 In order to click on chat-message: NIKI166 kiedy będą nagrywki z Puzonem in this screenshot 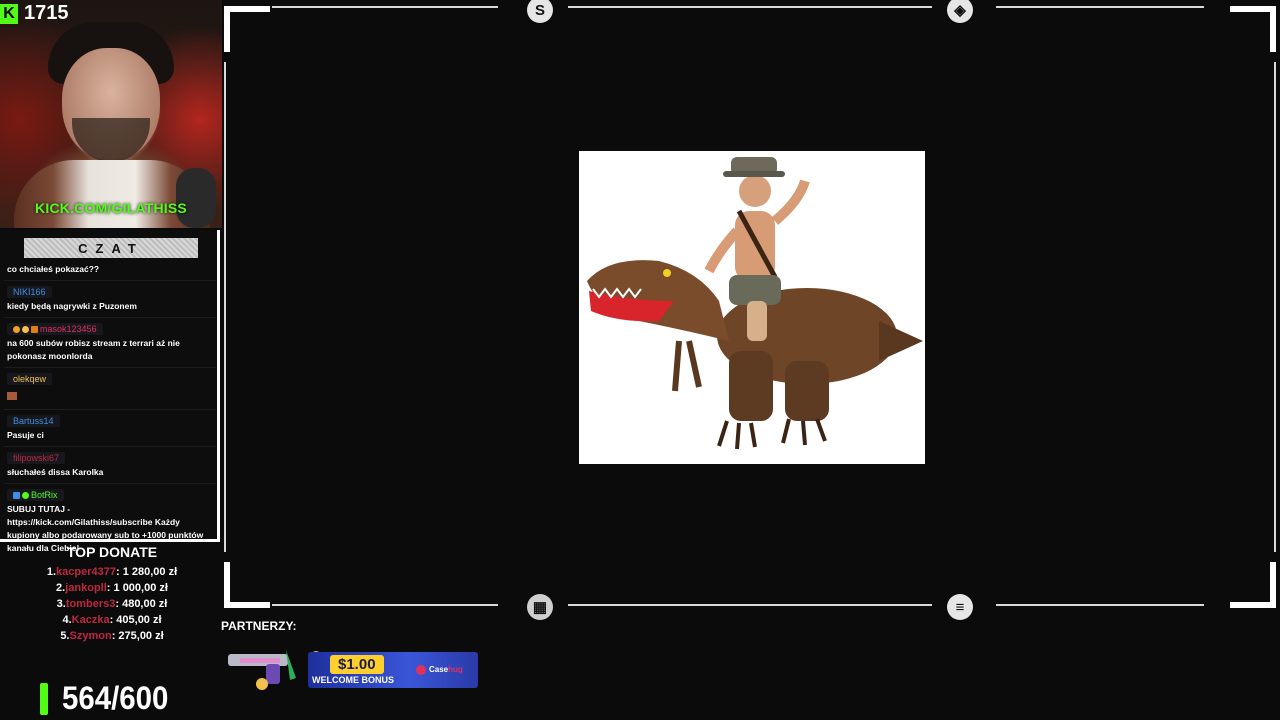, I will do `click(110, 299)`.